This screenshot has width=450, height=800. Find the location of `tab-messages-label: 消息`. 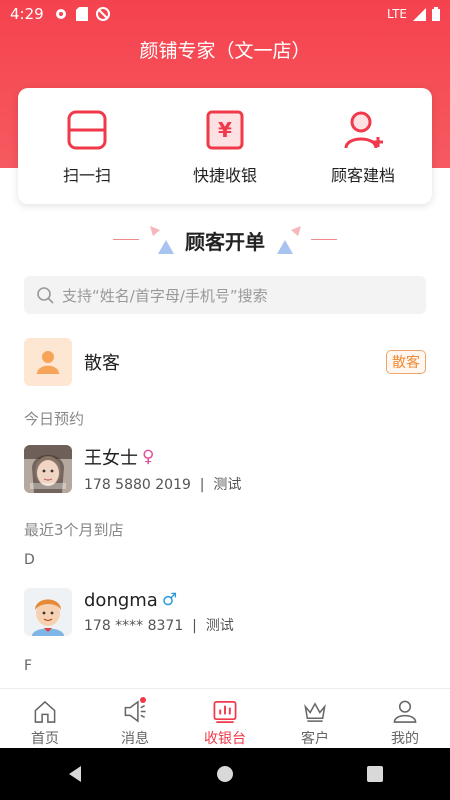

tab-messages-label: 消息 is located at coordinates (135, 739).